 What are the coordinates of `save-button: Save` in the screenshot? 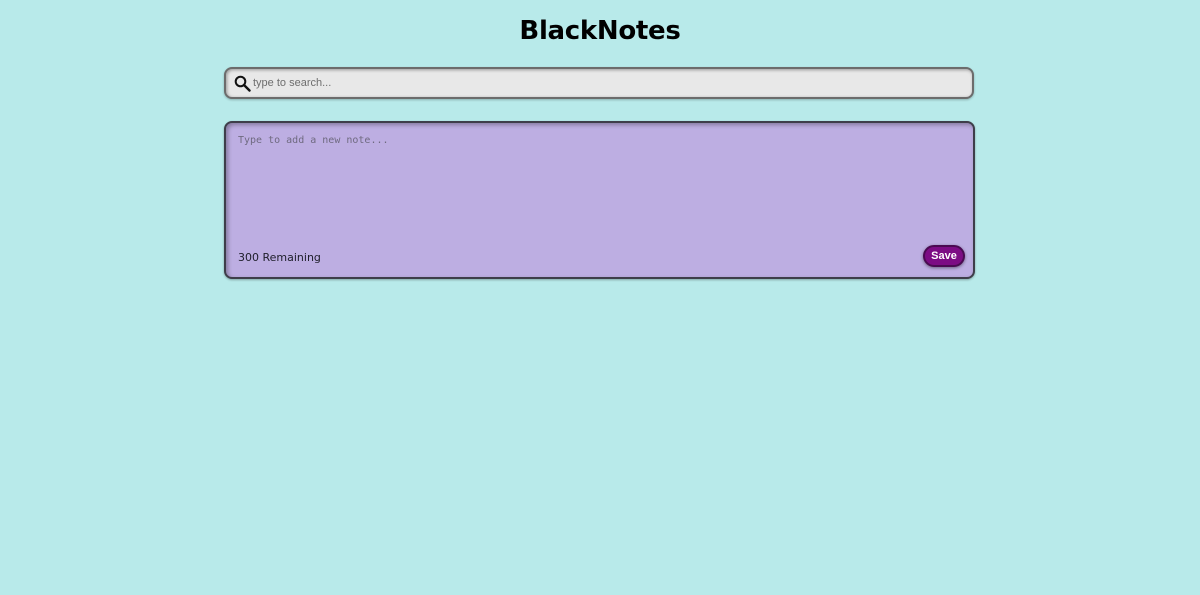 It's located at (944, 256).